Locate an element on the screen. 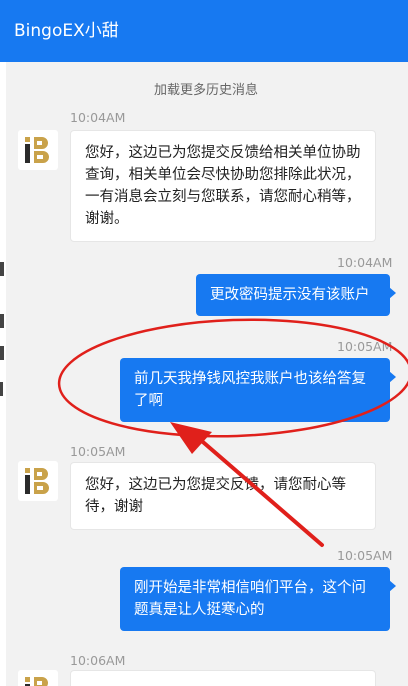  load-more-history-link: 加载更多历史消息 is located at coordinates (206, 88).